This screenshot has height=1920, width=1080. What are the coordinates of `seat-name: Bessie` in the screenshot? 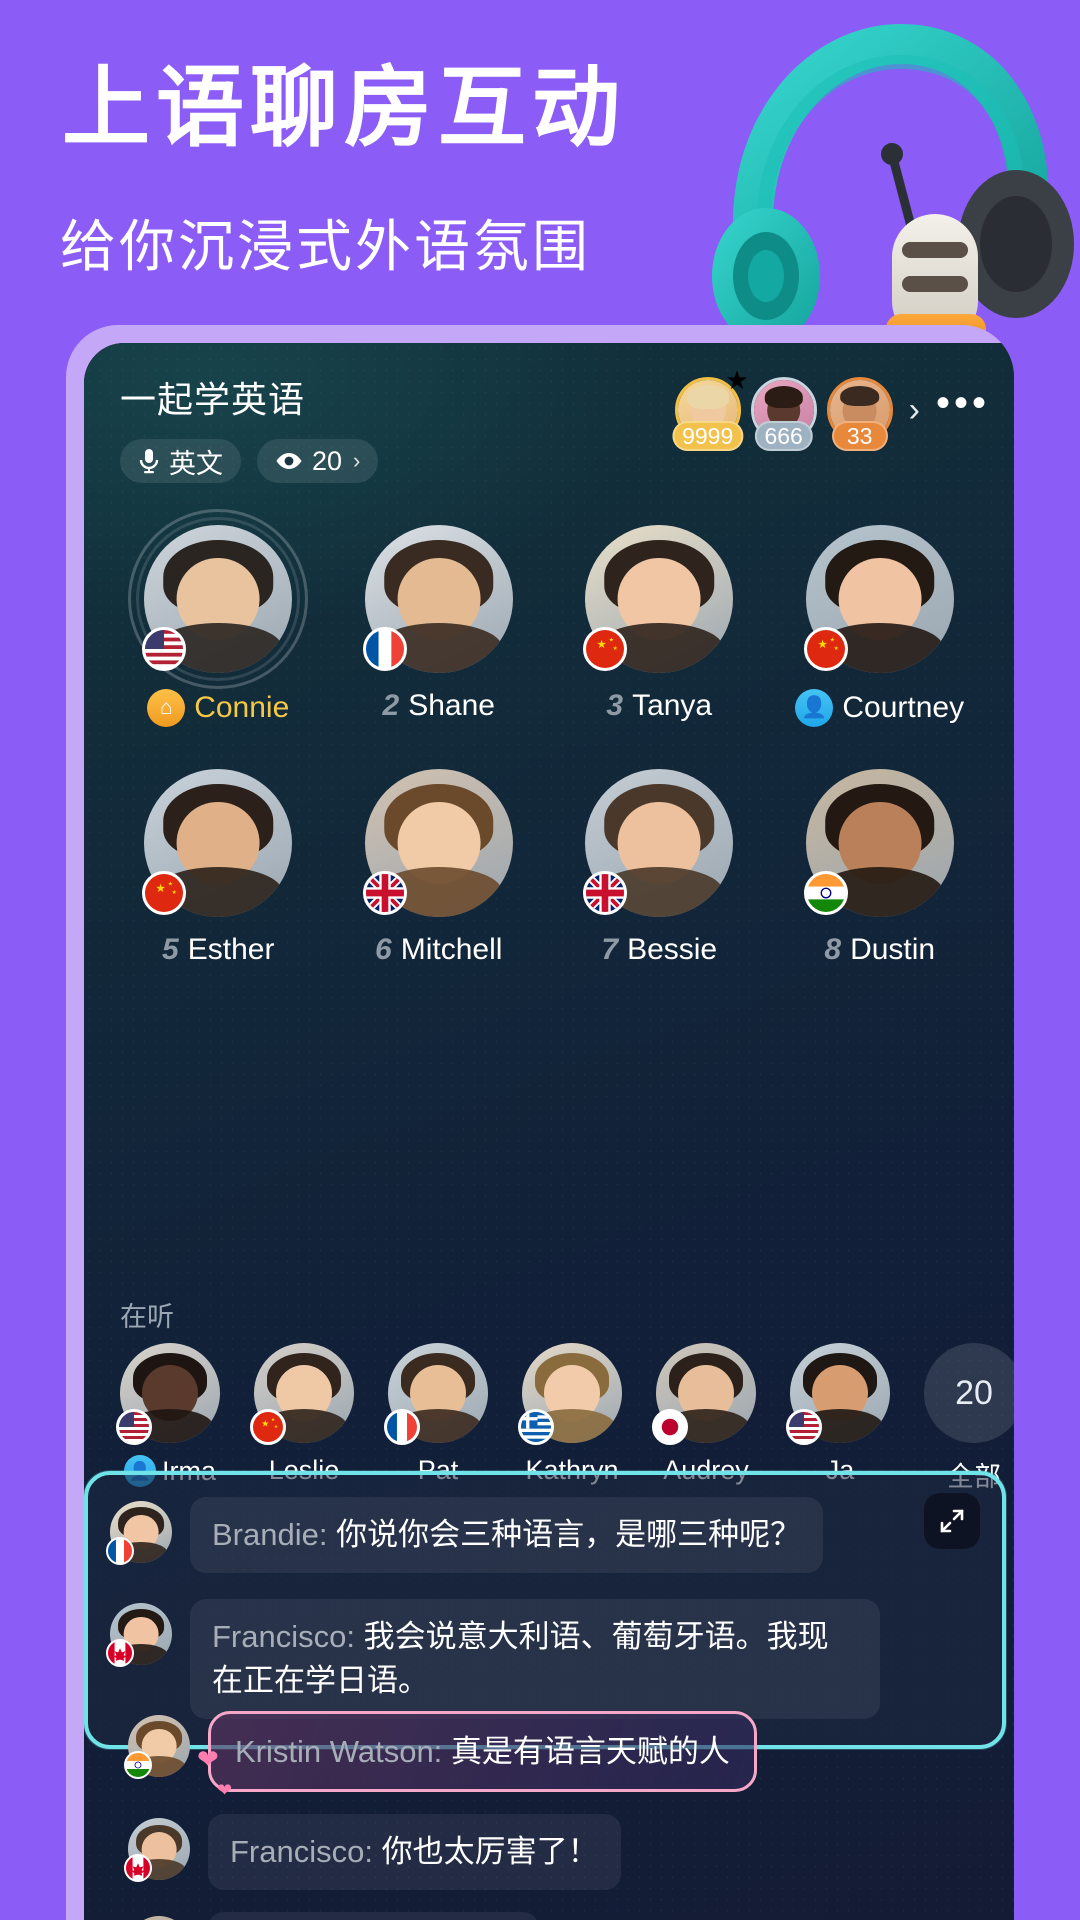 It's located at (672, 949).